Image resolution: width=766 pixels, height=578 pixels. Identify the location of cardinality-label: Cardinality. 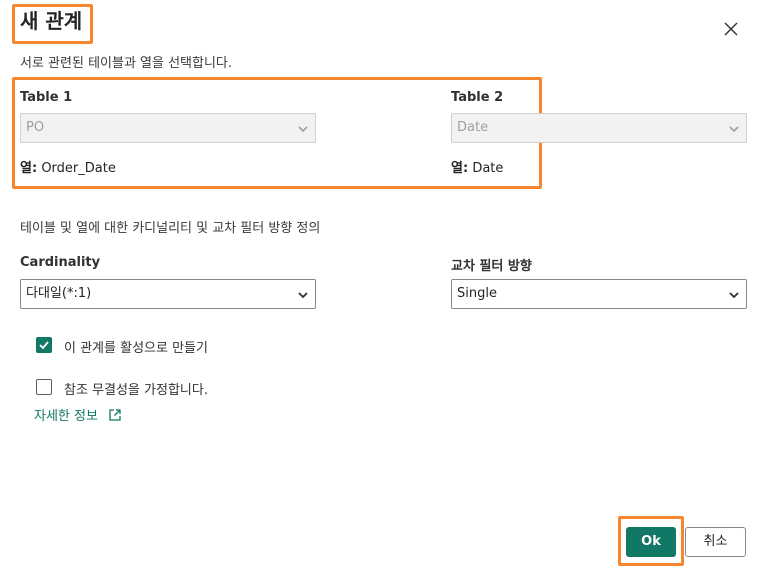
(60, 262).